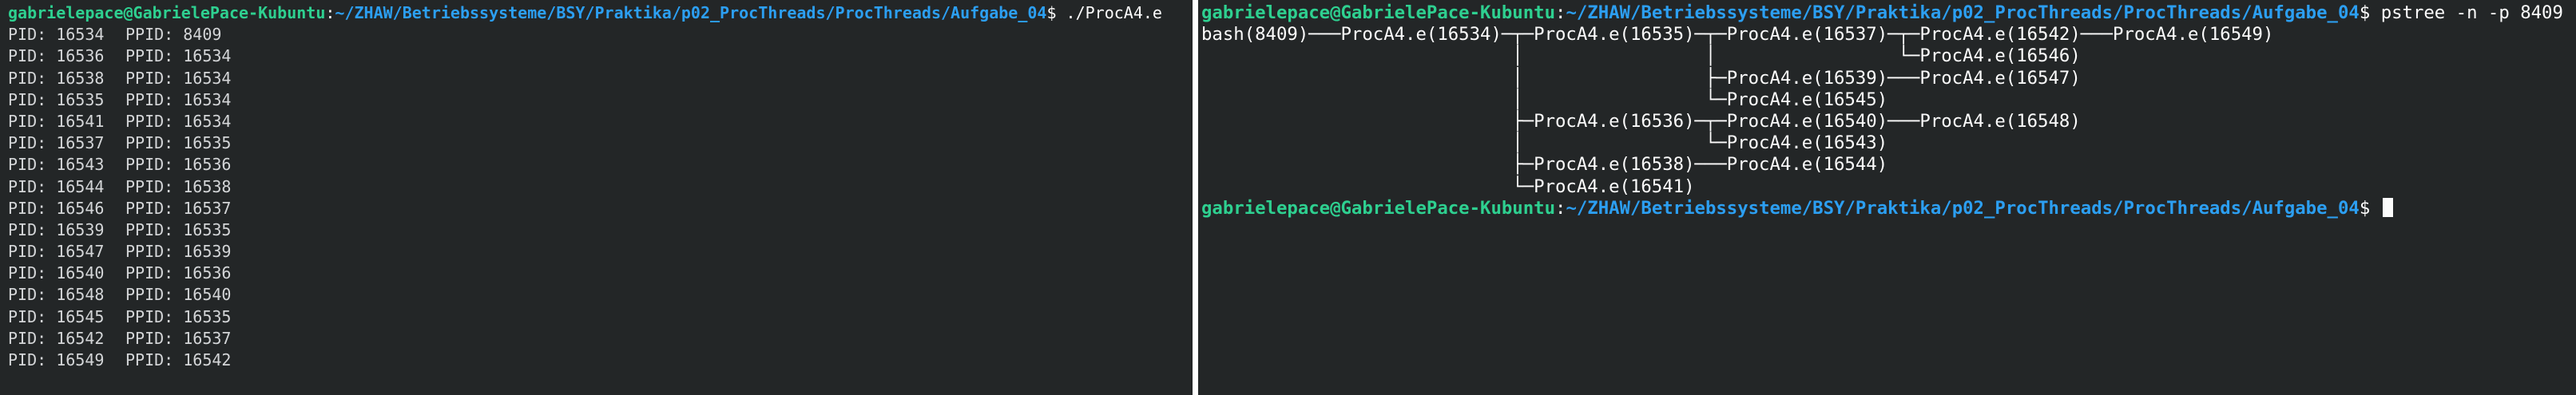 The width and height of the screenshot is (2576, 395). What do you see at coordinates (57, 229) in the screenshot?
I see `pid-value: PID: 16539` at bounding box center [57, 229].